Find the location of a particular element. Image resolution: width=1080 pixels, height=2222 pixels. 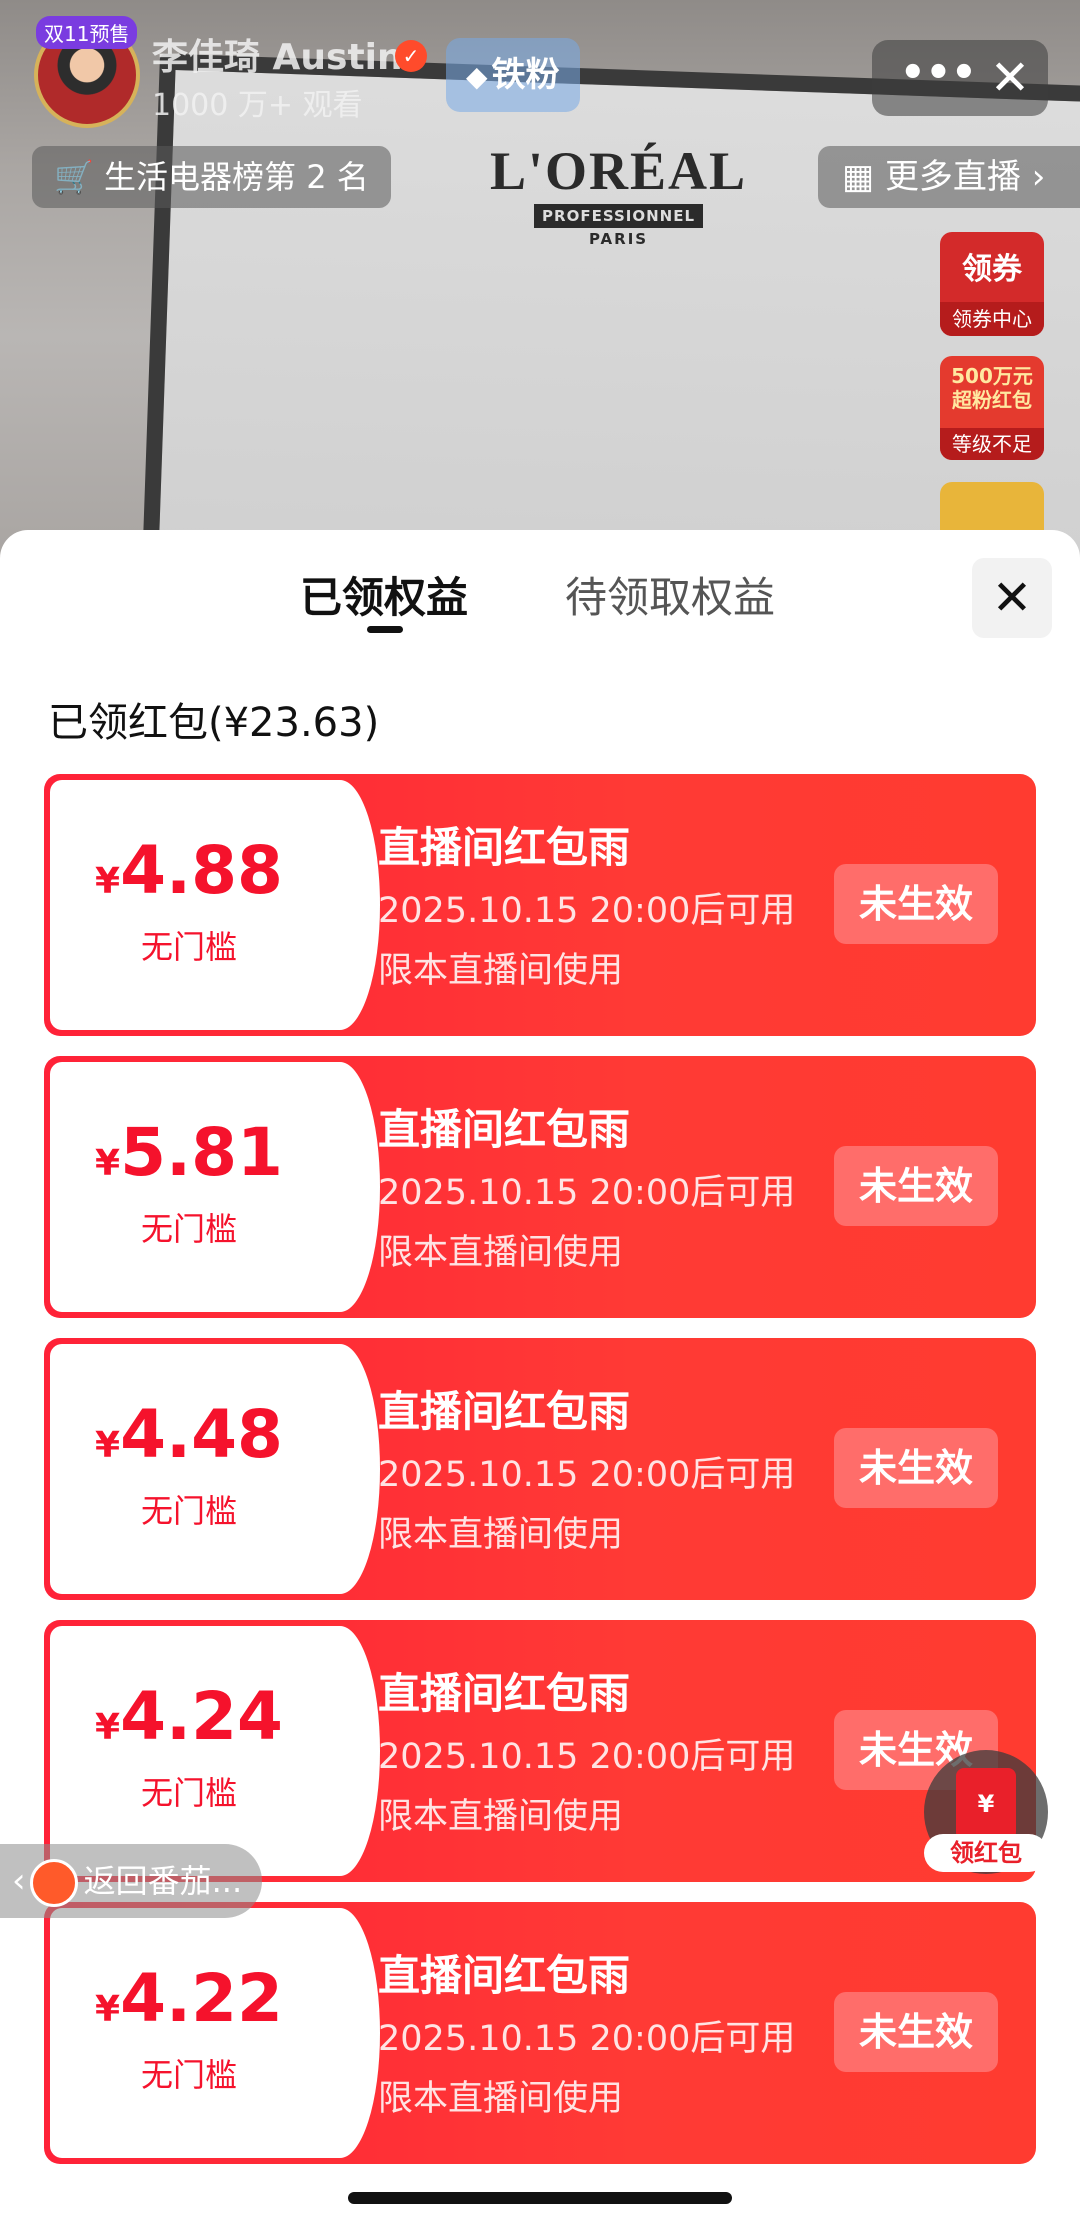

viewer-count: 1000 万+ 观看 is located at coordinates (257, 105).